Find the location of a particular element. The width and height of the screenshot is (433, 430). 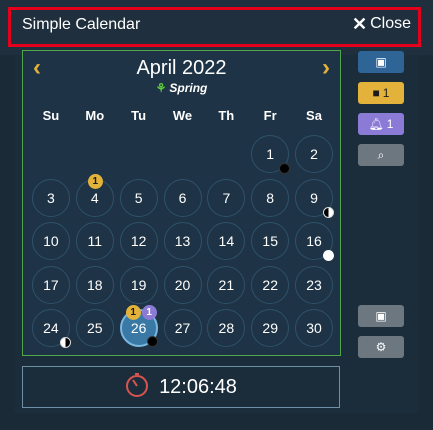

note-count-badge: 1 is located at coordinates (95, 181).